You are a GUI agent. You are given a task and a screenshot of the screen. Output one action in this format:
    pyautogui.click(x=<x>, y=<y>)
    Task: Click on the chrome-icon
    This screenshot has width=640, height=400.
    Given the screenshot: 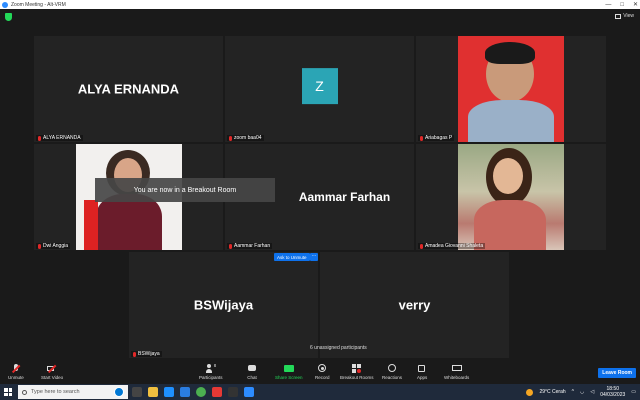 What is the action you would take?
    pyautogui.click(x=201, y=392)
    